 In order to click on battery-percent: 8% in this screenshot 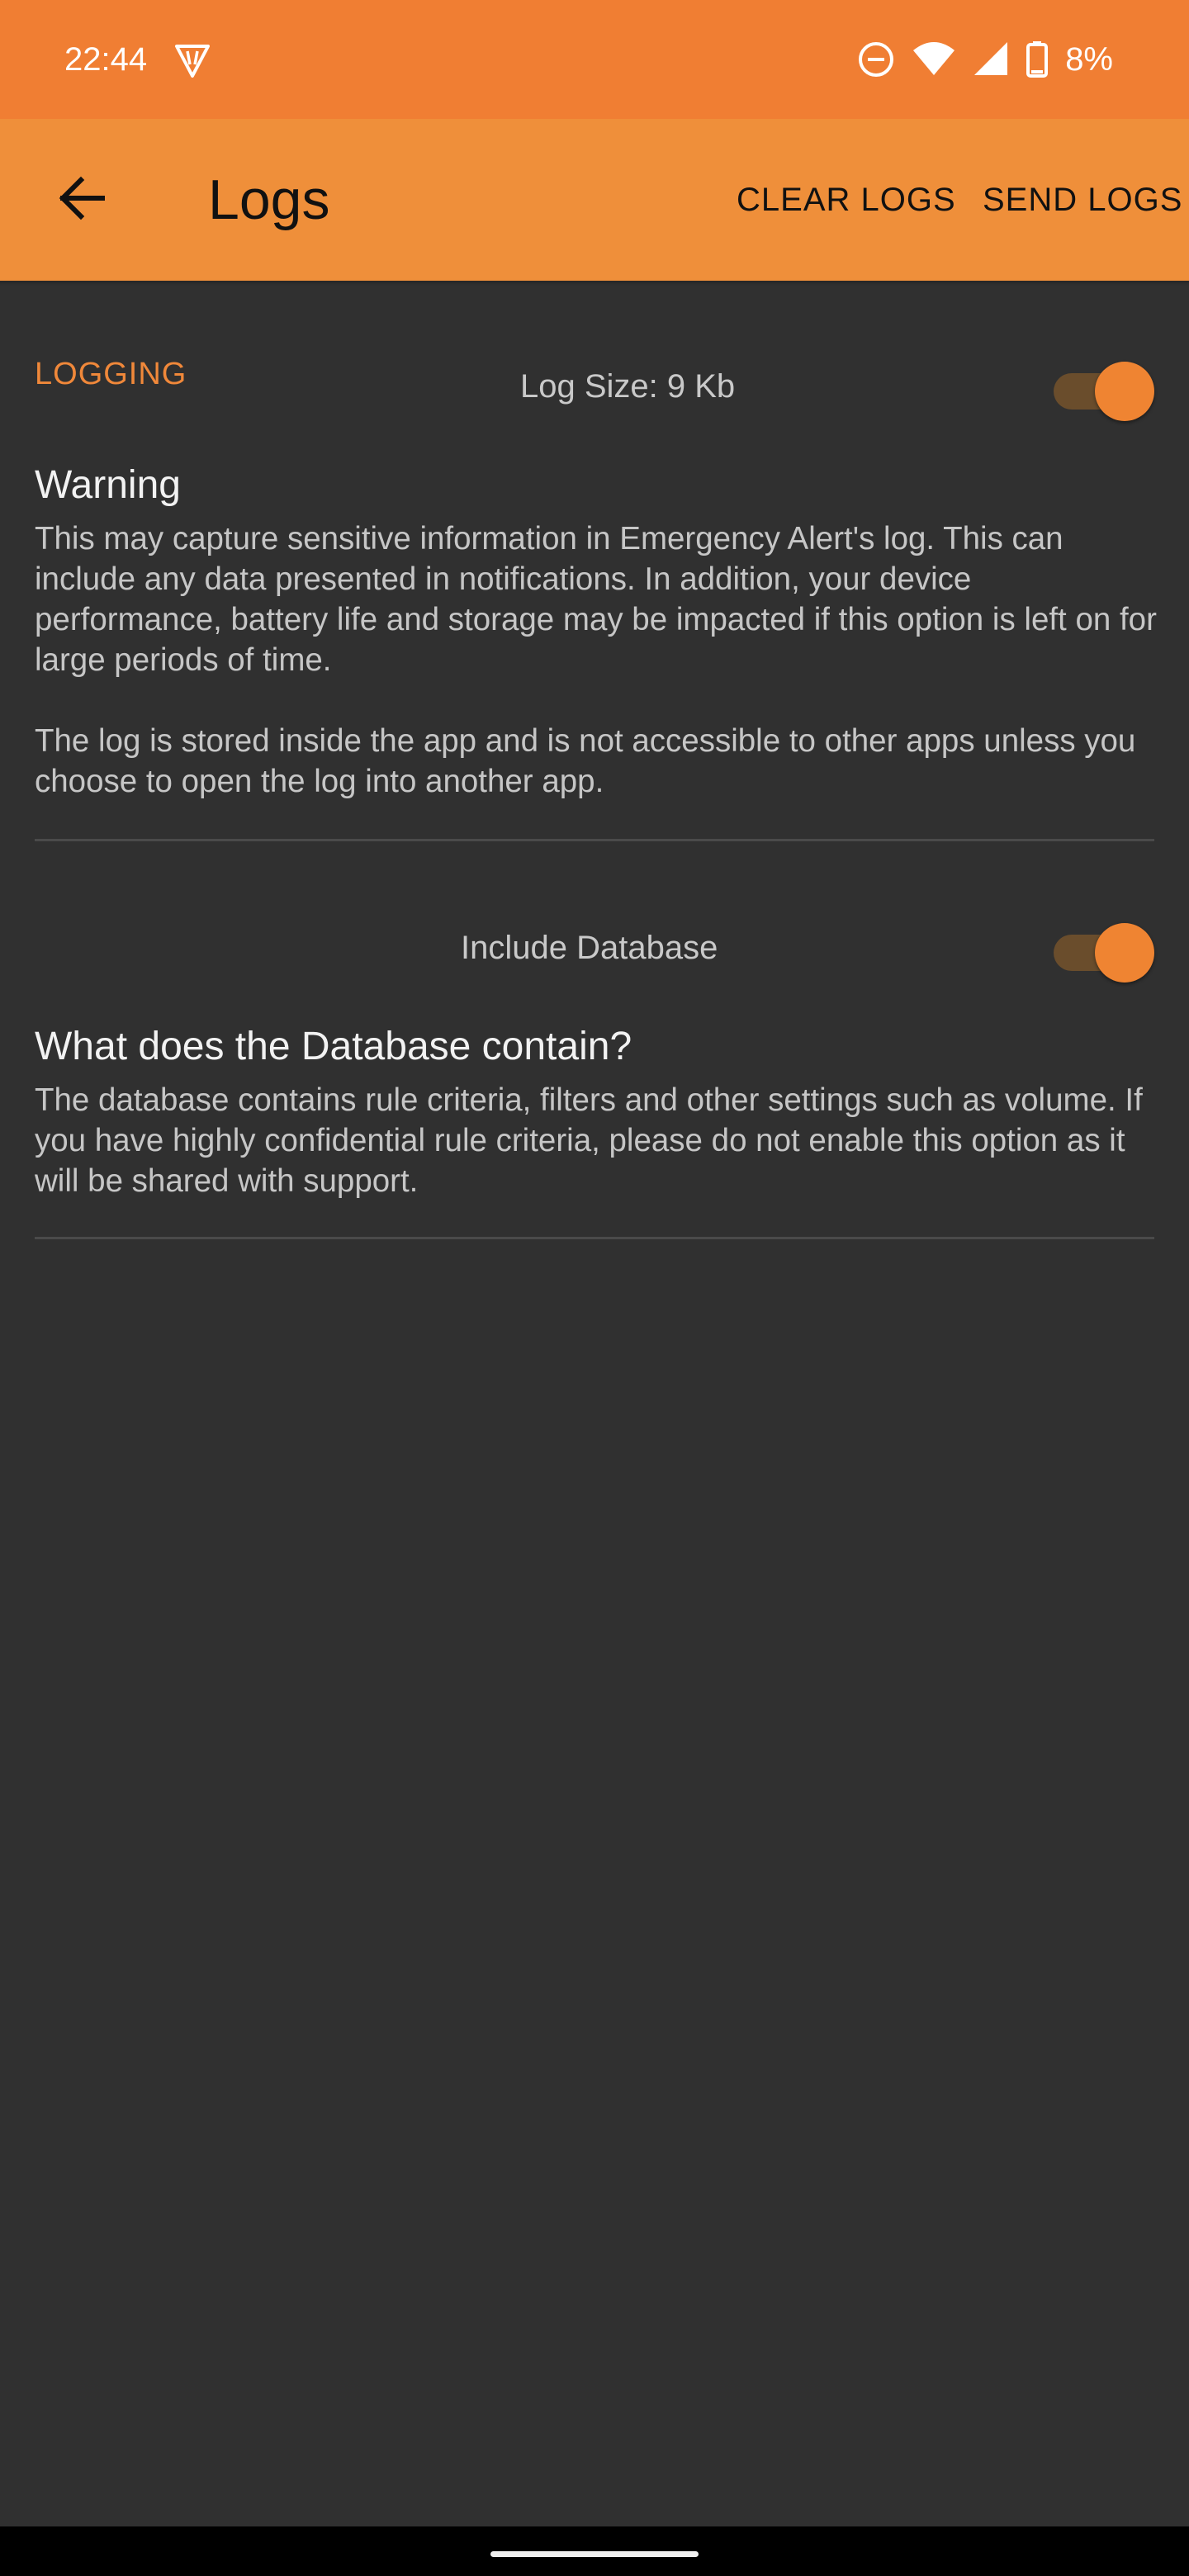, I will do `click(1089, 59)`.